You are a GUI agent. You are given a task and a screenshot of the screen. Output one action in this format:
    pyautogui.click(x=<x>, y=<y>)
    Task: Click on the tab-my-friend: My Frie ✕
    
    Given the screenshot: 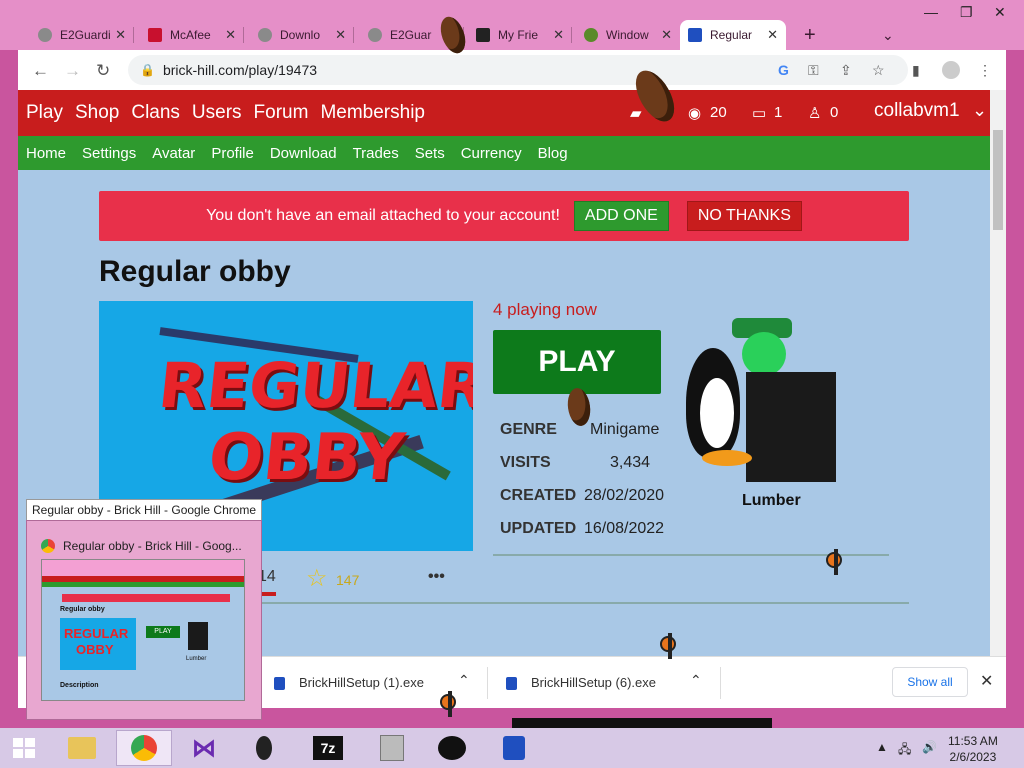 What is the action you would take?
    pyautogui.click(x=520, y=35)
    